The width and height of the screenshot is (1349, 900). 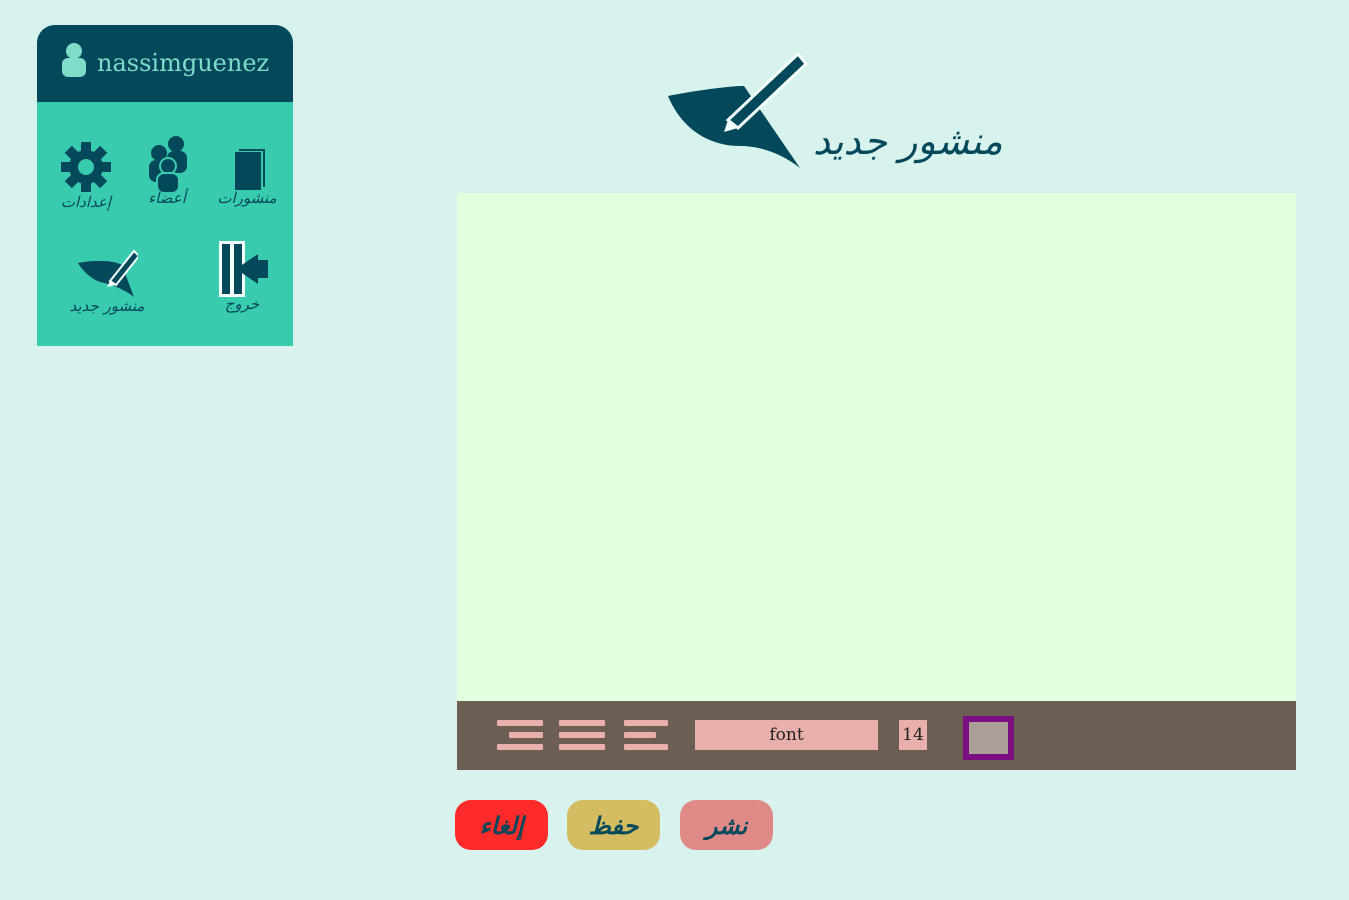 I want to click on sidebar-item-new-post: منشور جديد, so click(x=107, y=280).